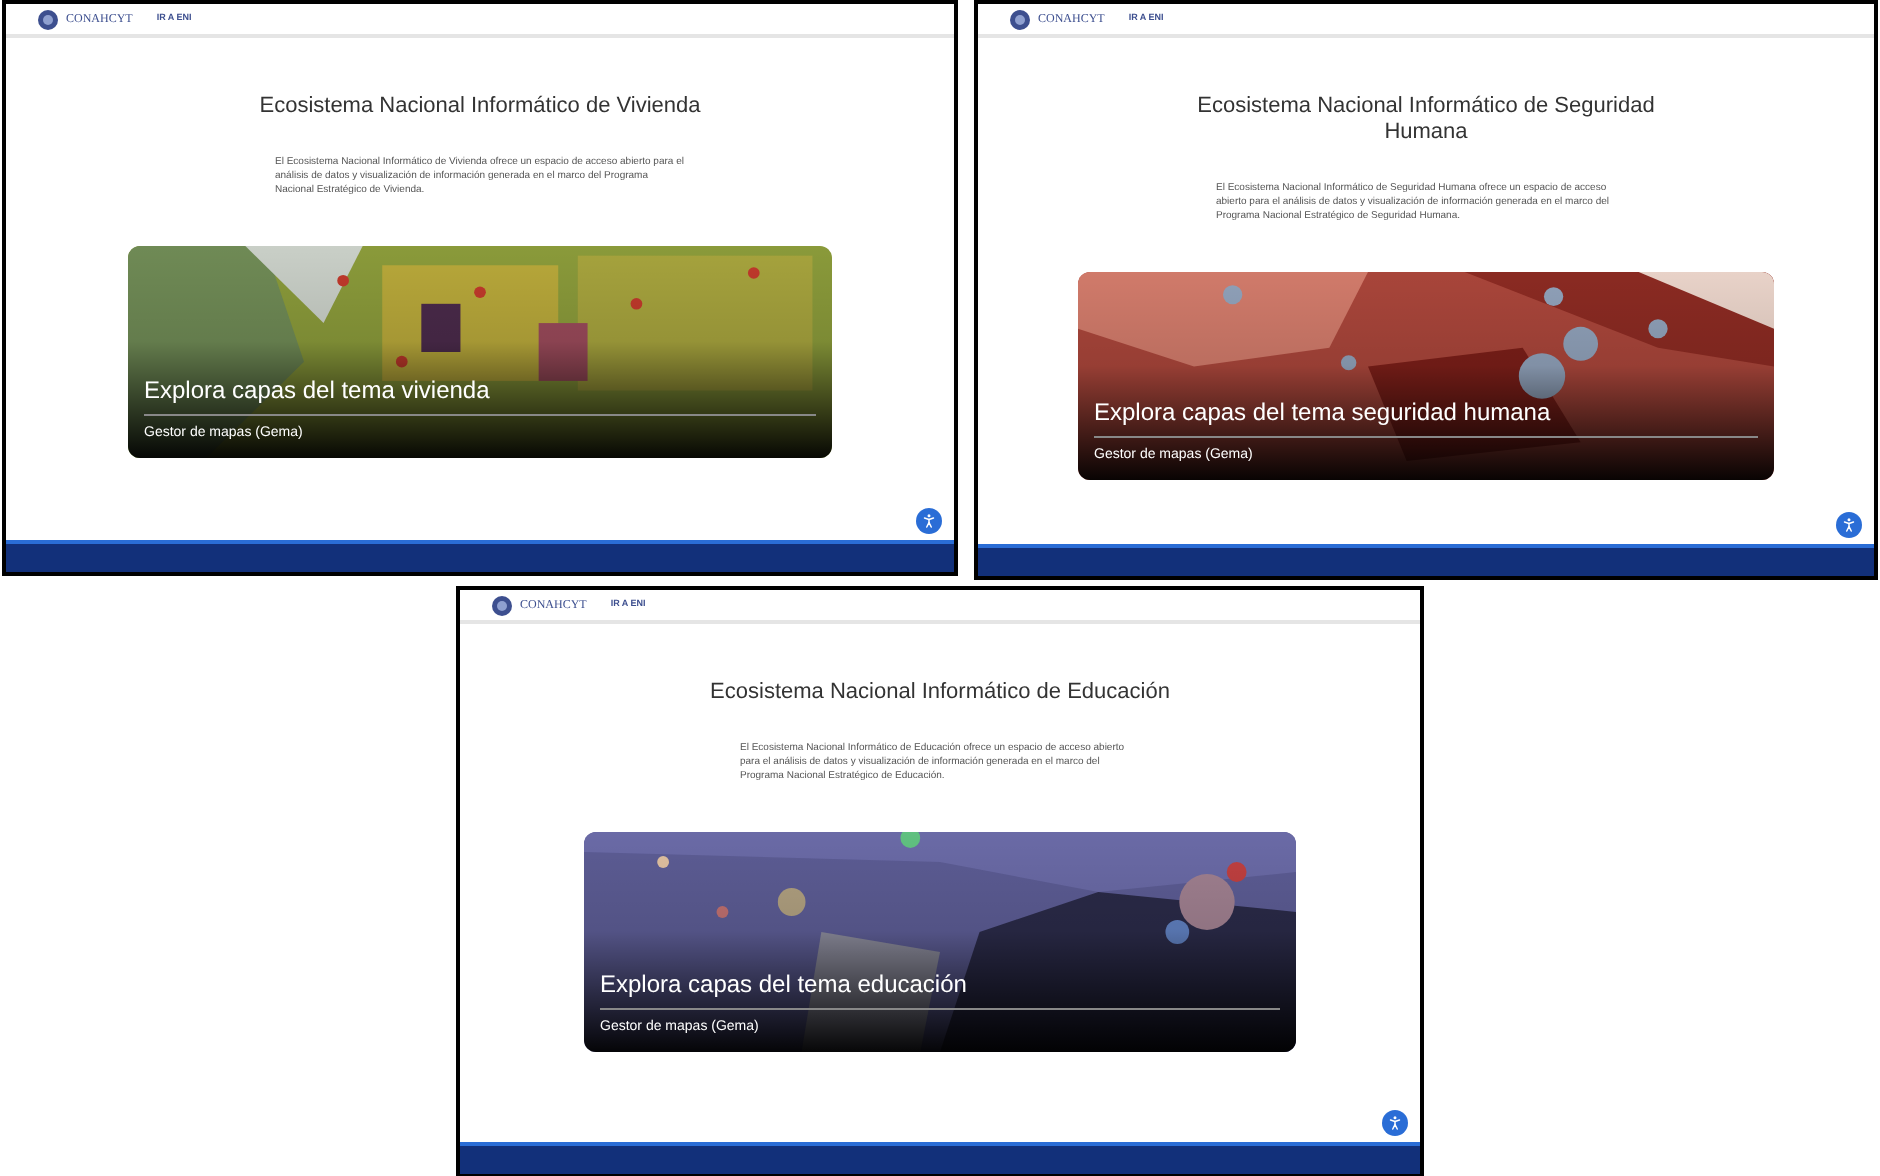 The image size is (1880, 1176). What do you see at coordinates (1426, 120) in the screenshot?
I see `page-title: Ecosistema Nacional Informático de Seguridad Humana` at bounding box center [1426, 120].